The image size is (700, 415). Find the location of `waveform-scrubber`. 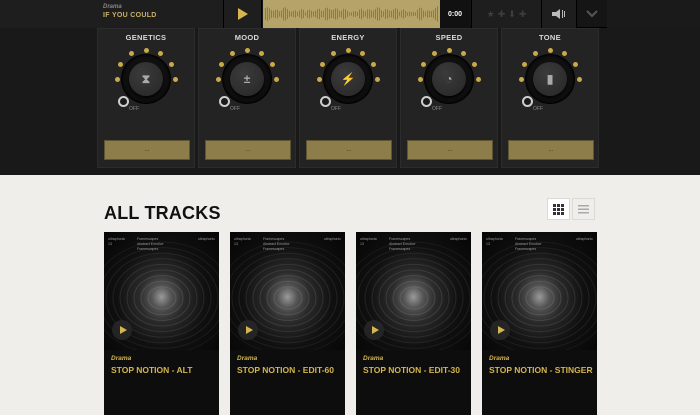

waveform-scrubber is located at coordinates (351, 14).